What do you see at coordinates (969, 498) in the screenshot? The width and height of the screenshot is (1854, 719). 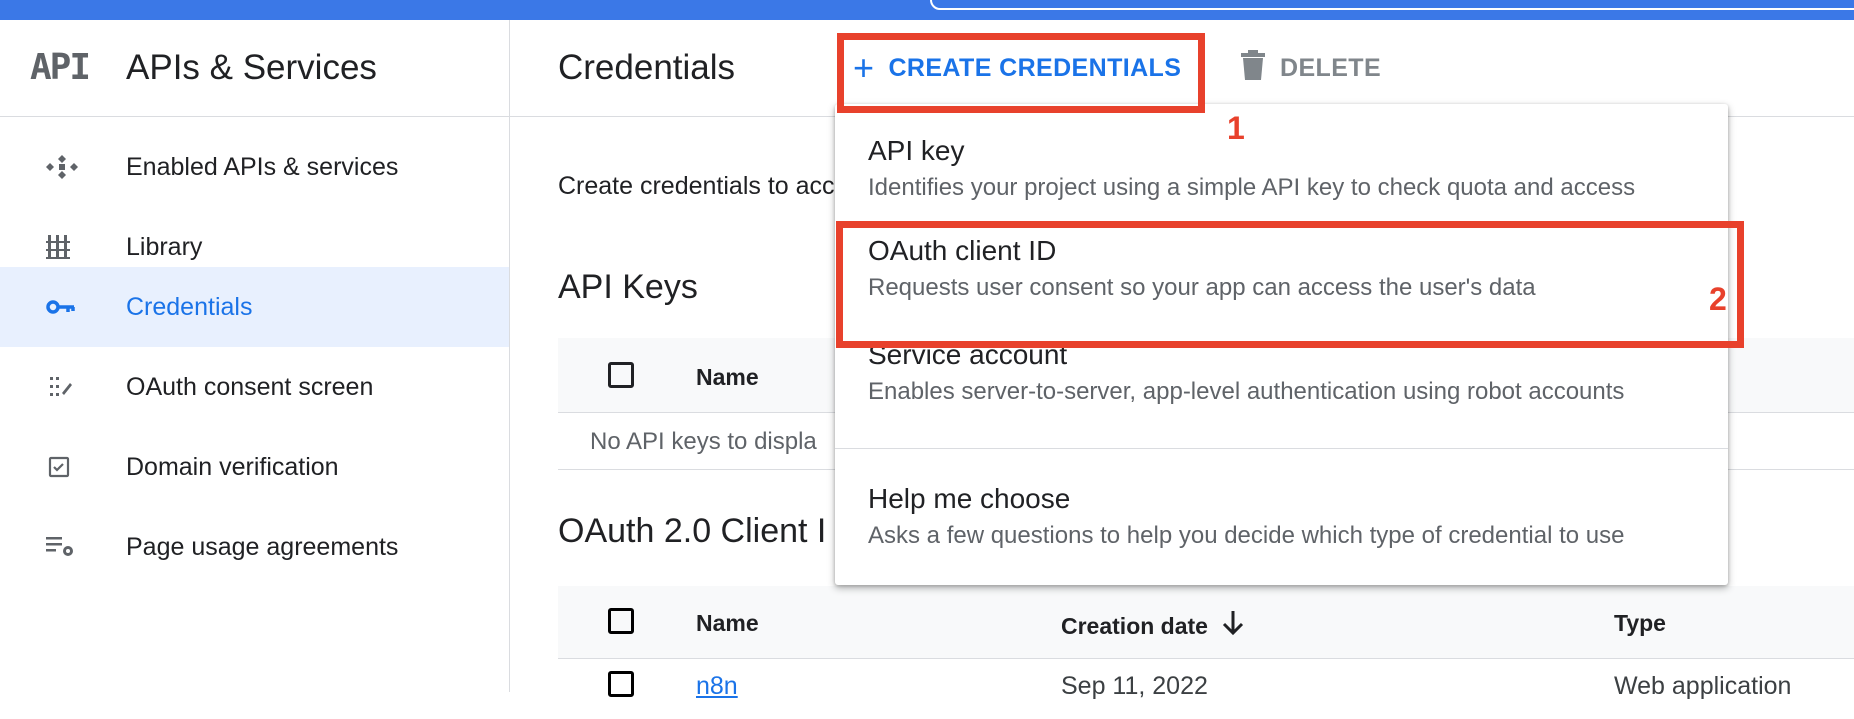 I see `menu-item-title: Help me choose` at bounding box center [969, 498].